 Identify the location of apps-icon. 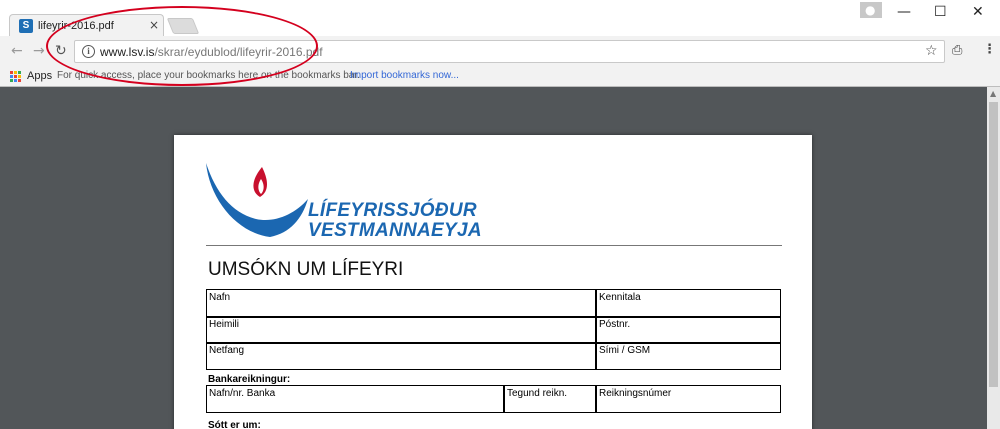
(16, 77).